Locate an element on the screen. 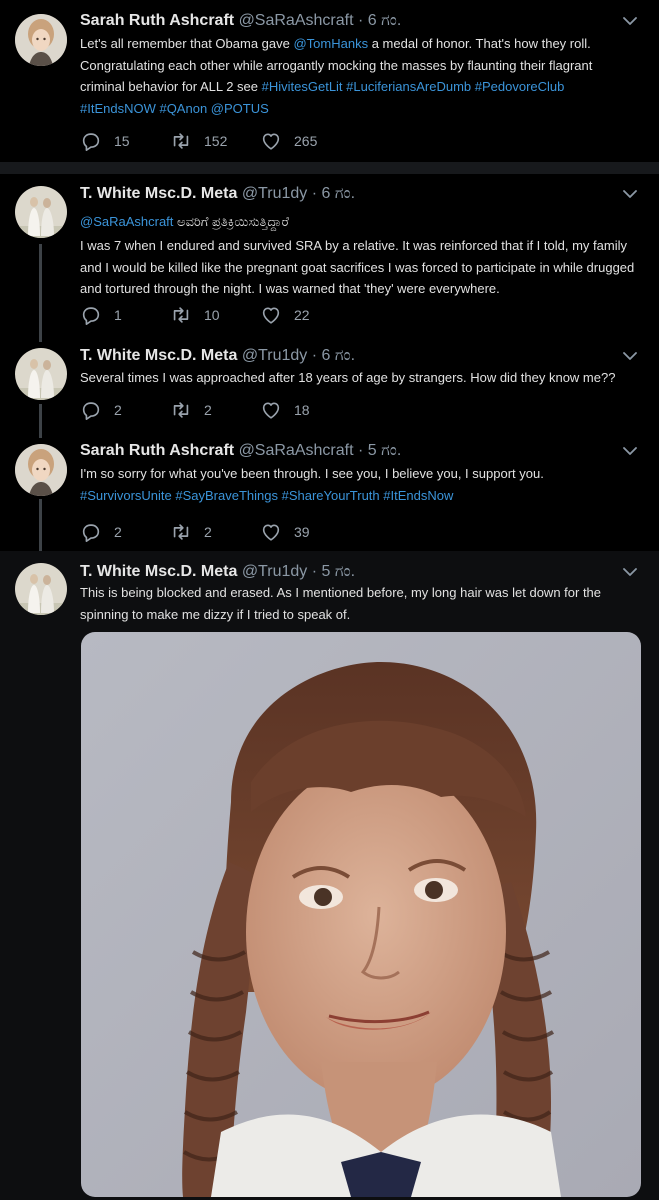 Image resolution: width=659 pixels, height=1200 pixels. mention-link: @TomHanks is located at coordinates (330, 43).